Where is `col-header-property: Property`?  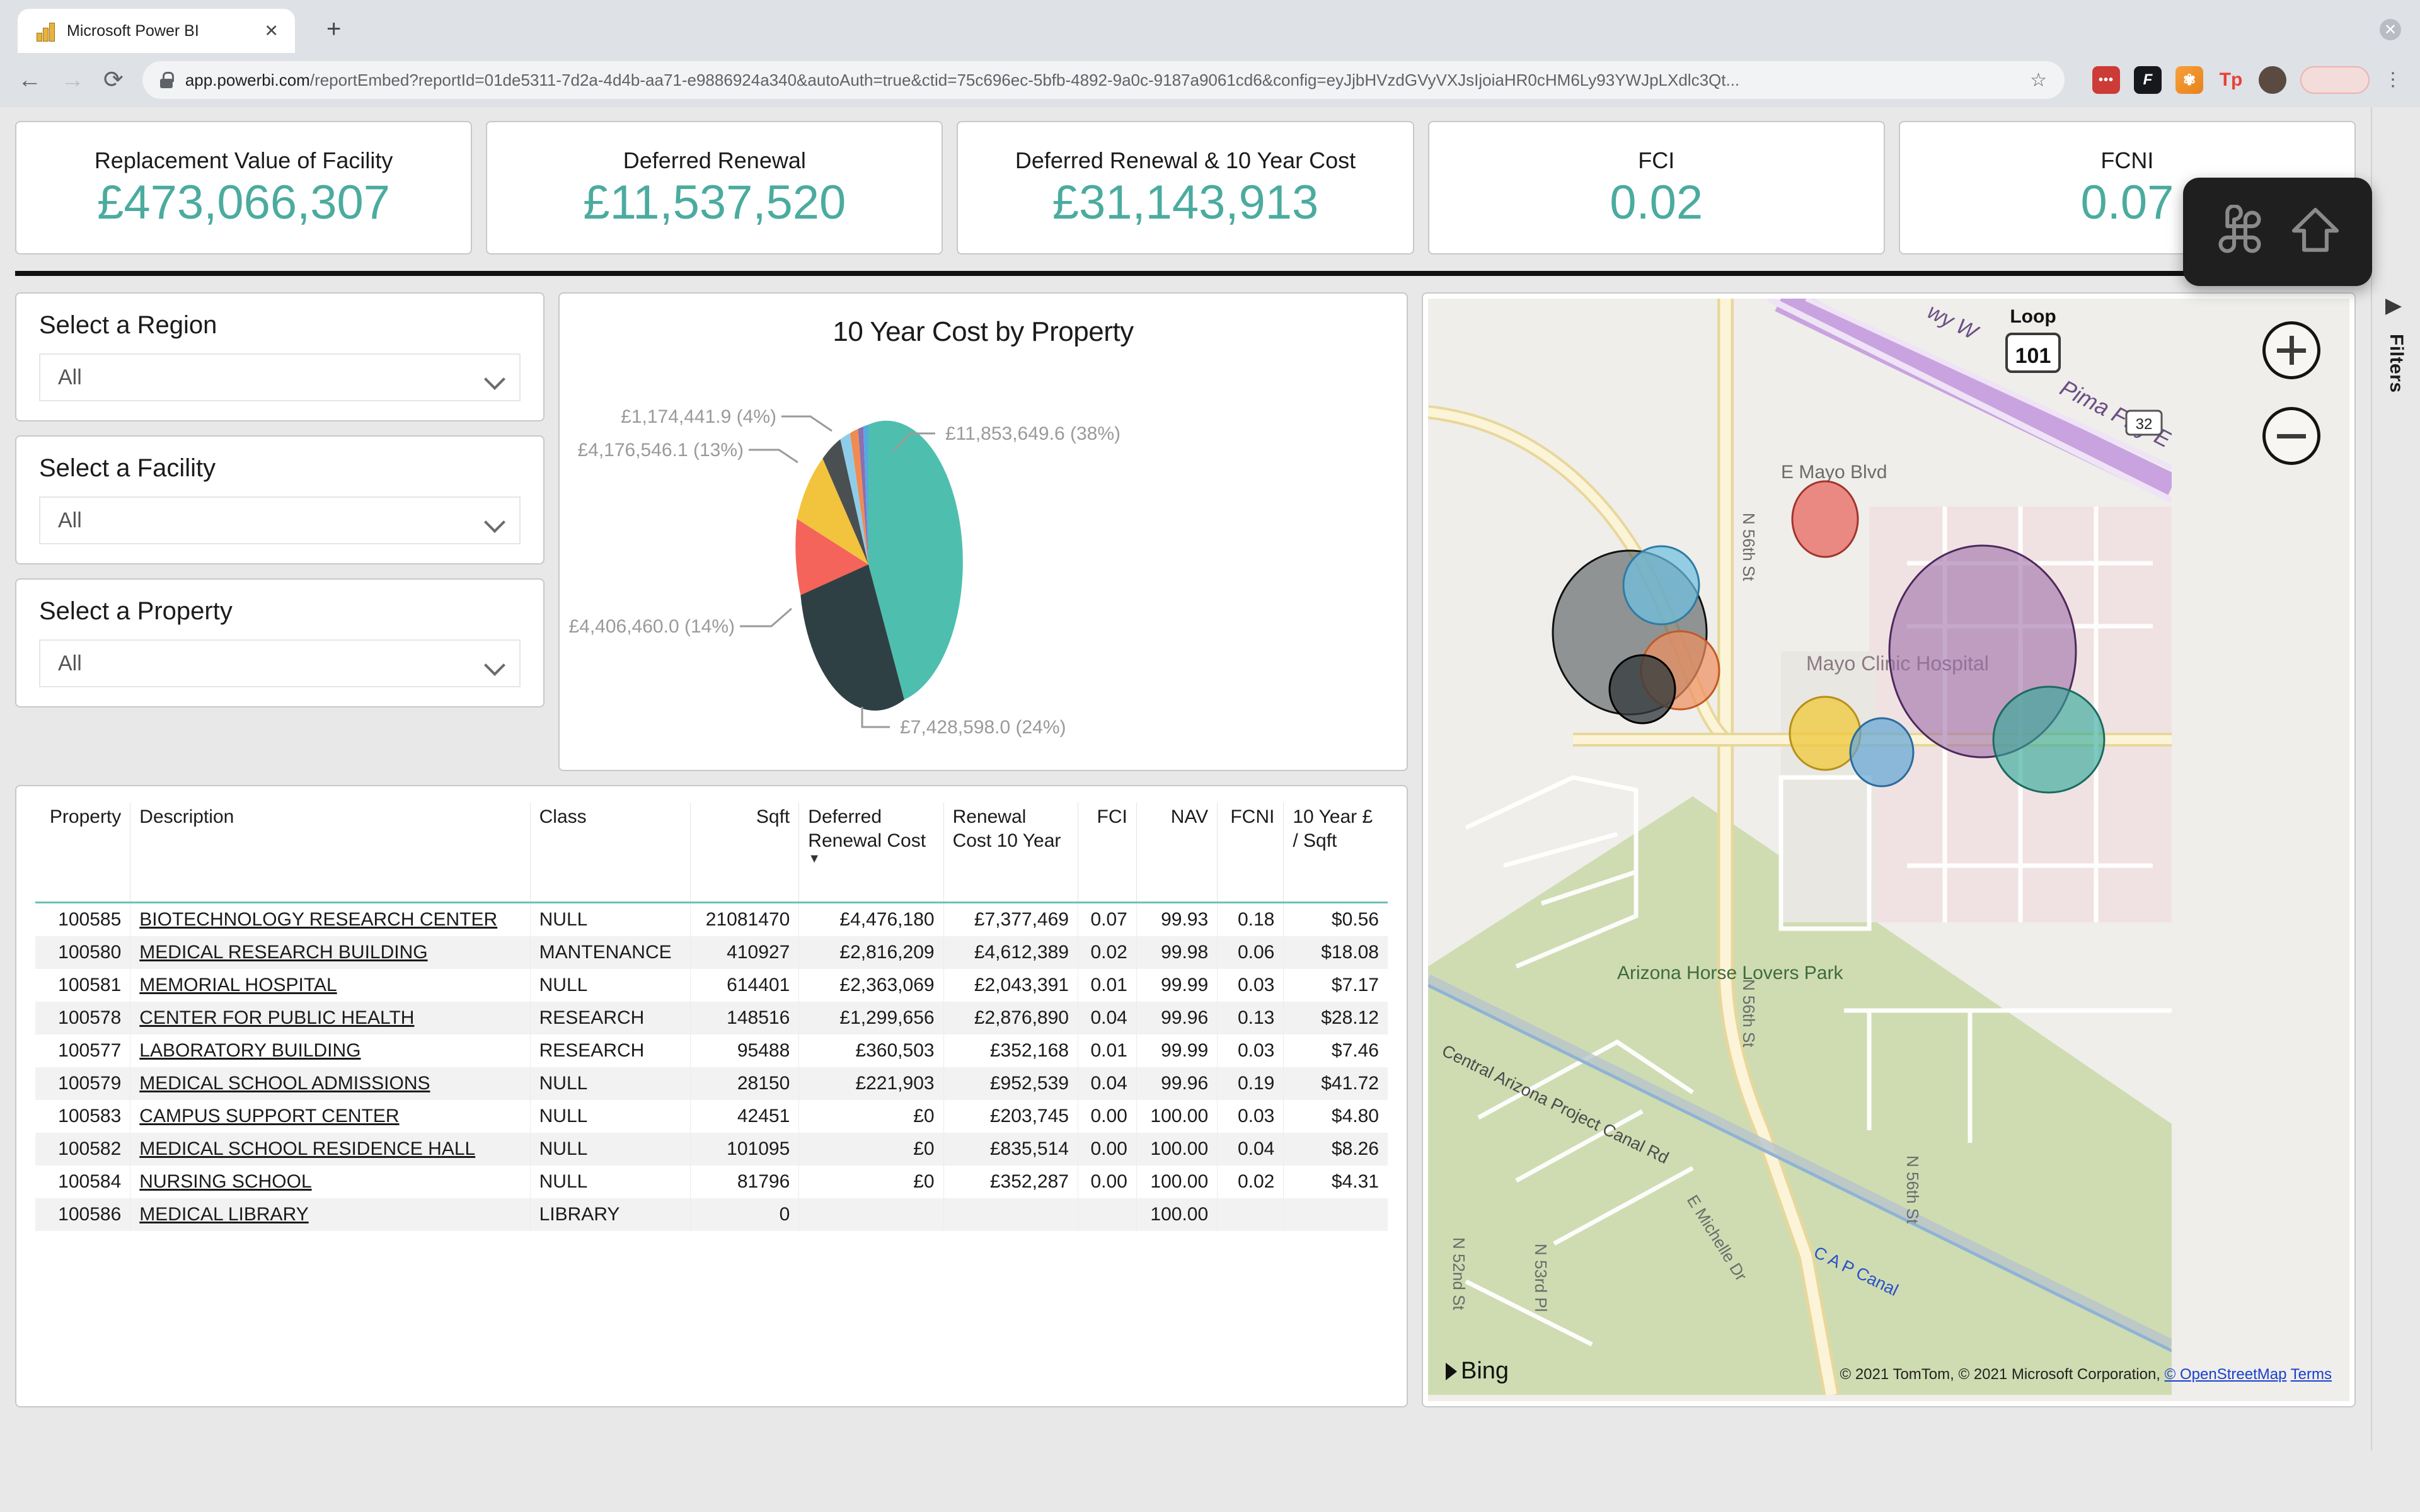 col-header-property: Property is located at coordinates (83, 853).